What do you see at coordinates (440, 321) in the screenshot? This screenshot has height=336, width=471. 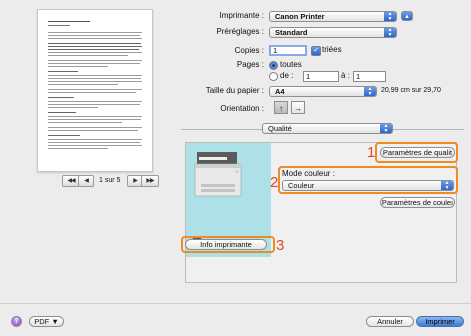 I see `print-button: Imprimer` at bounding box center [440, 321].